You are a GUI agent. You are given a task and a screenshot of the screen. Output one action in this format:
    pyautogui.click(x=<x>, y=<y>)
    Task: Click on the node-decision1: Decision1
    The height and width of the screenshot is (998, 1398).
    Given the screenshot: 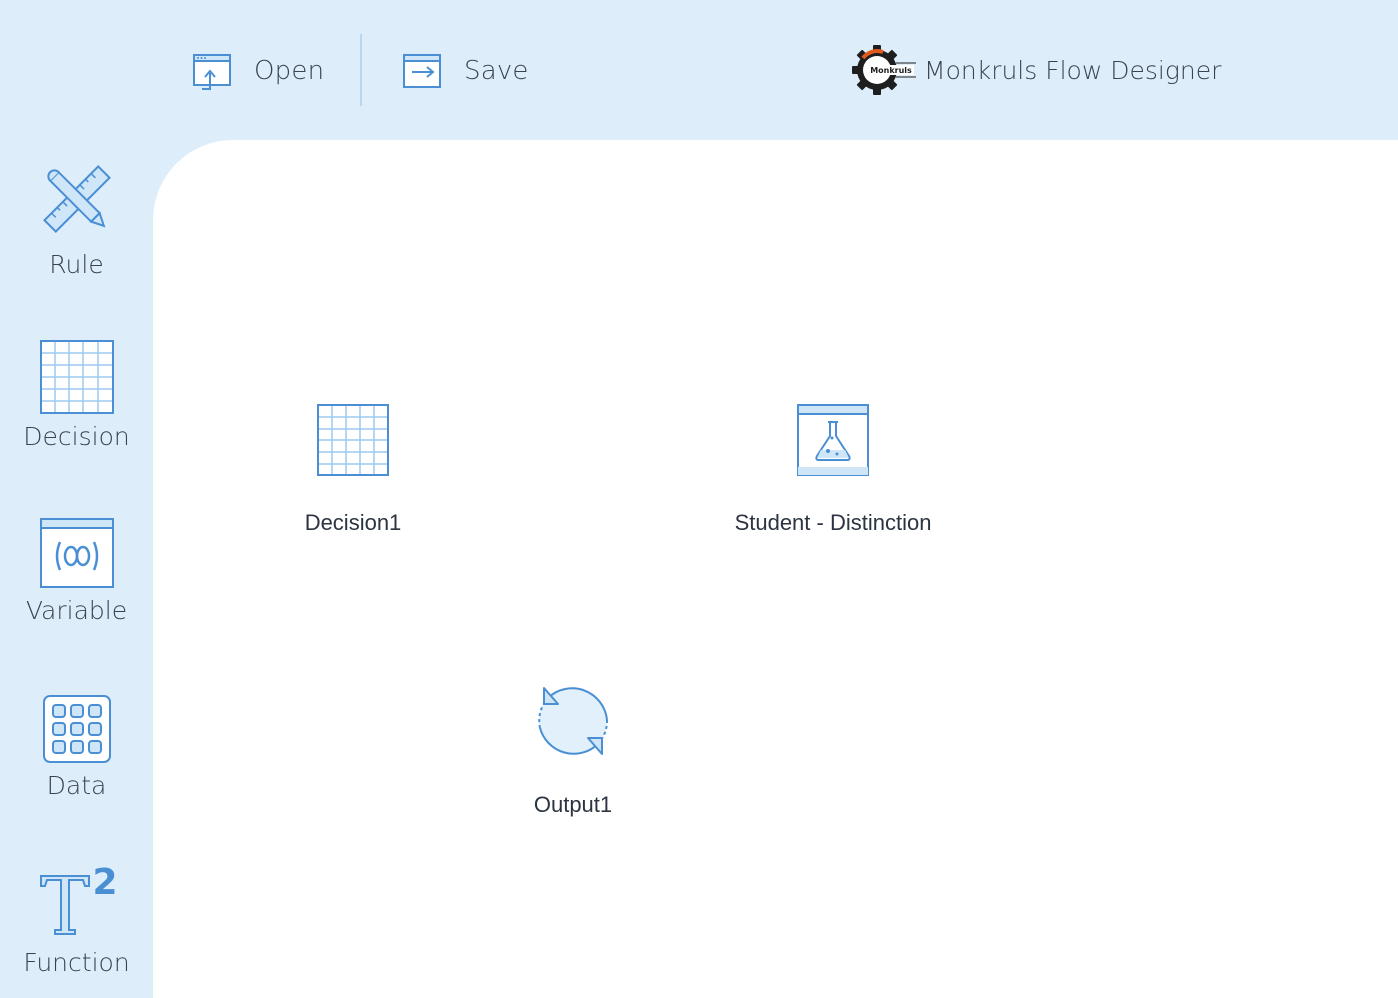 What is the action you would take?
    pyautogui.click(x=353, y=470)
    